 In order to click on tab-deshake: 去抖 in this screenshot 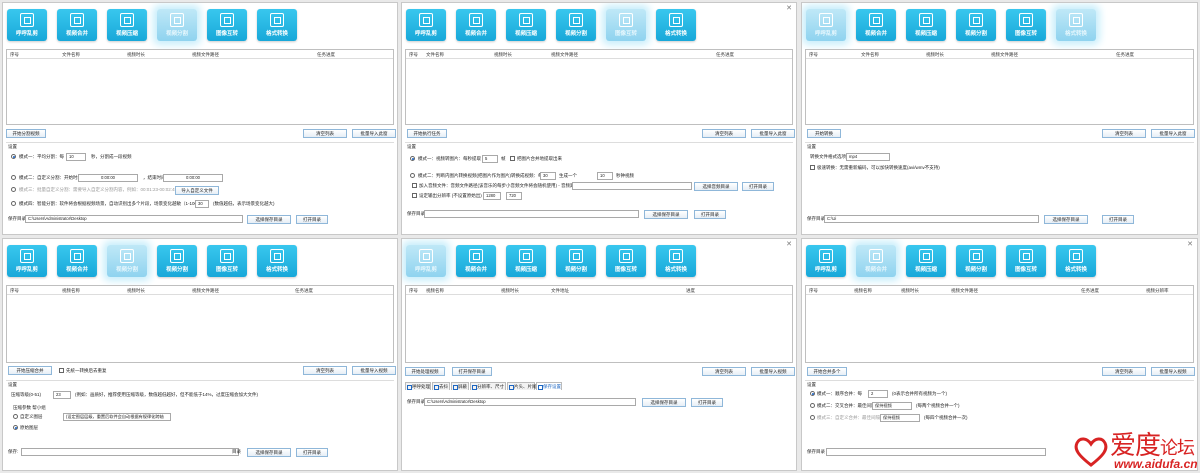, I will do `click(441, 386)`.